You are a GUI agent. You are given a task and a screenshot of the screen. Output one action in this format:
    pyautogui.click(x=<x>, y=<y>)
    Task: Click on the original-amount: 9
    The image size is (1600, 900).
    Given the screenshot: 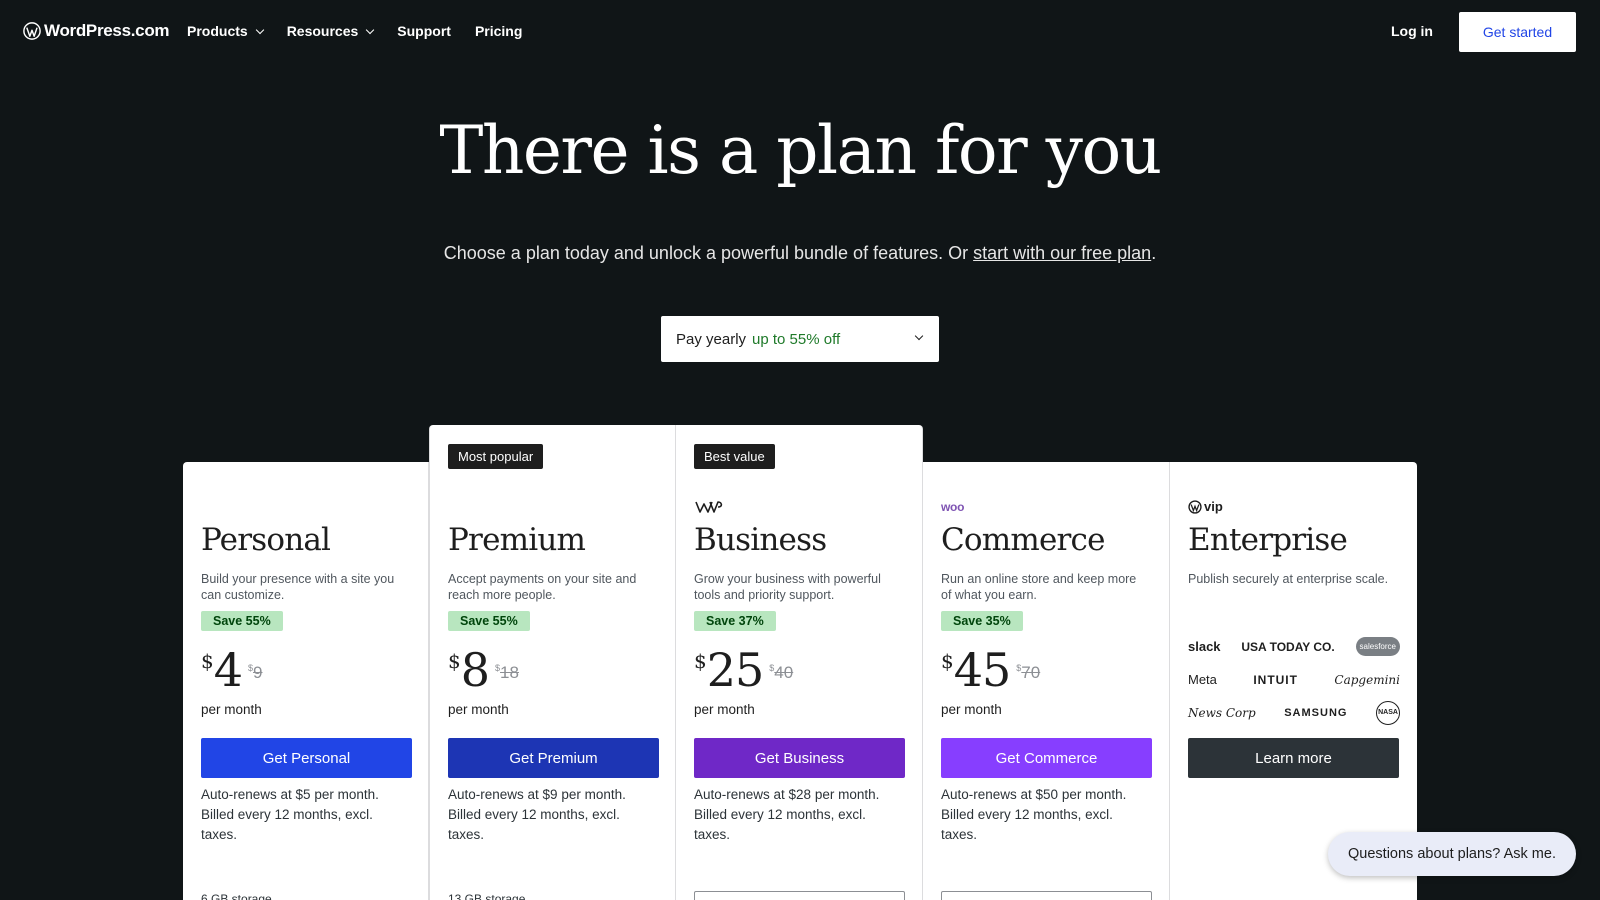 What is the action you would take?
    pyautogui.click(x=258, y=672)
    